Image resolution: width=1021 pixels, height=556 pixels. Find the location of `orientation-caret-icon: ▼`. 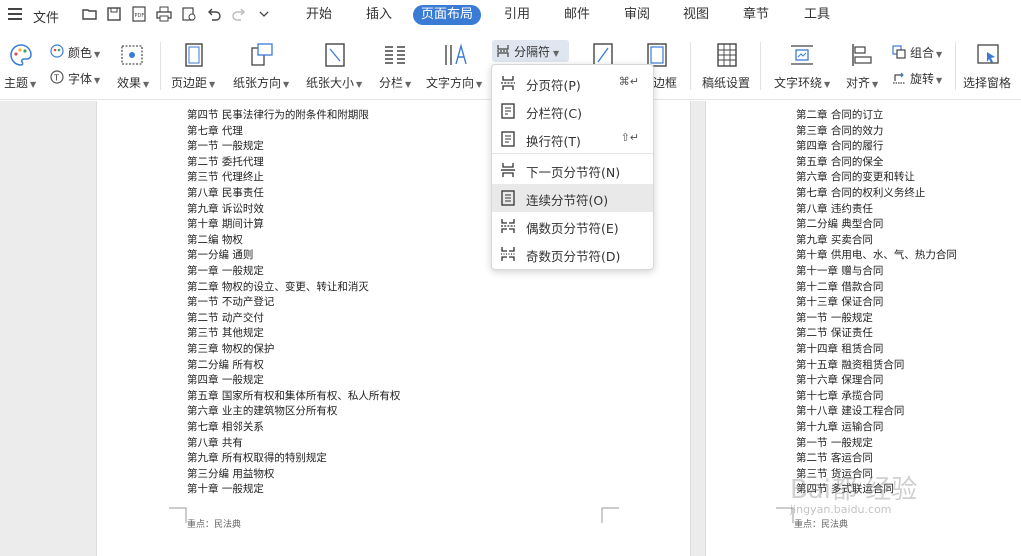

orientation-caret-icon: ▼ is located at coordinates (286, 84).